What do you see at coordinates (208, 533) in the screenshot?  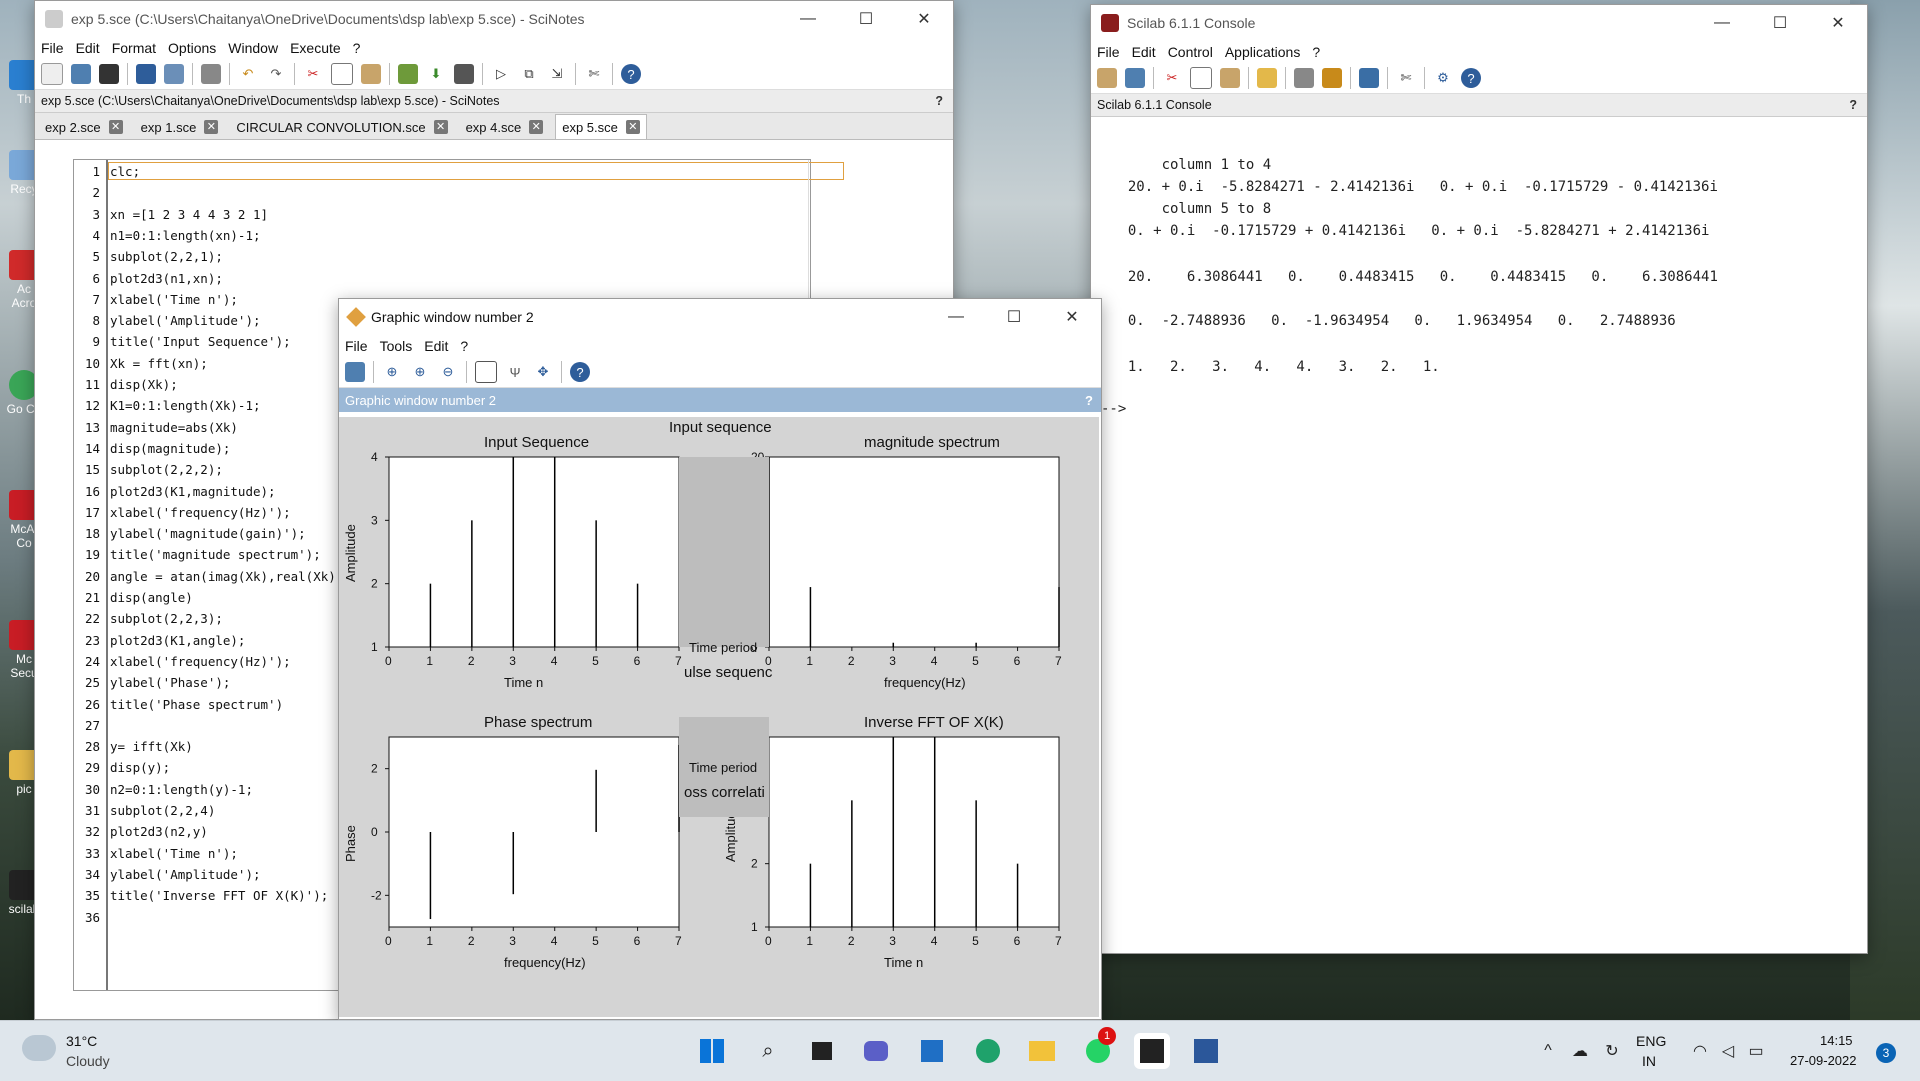 I see `code-line: ylabel('magnitude(gain)');` at bounding box center [208, 533].